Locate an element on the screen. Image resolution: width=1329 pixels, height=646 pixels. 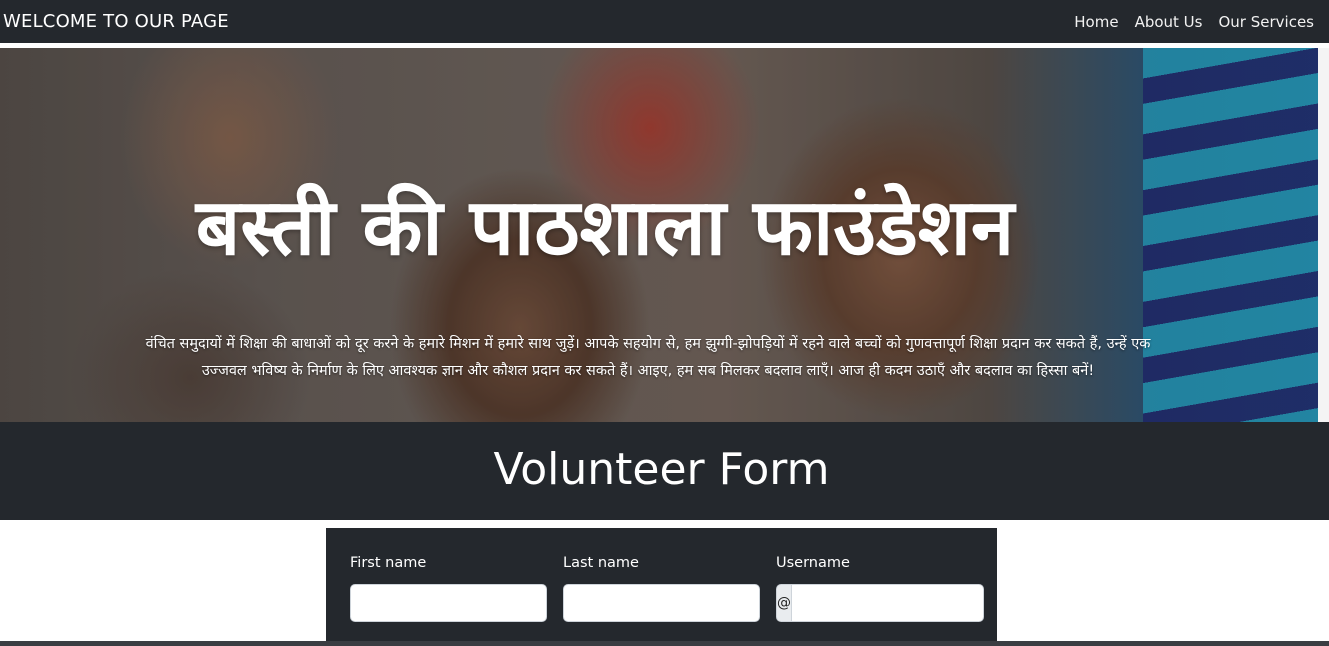
navbar-brand: WELCOME TO OUR PAGE is located at coordinates (114, 21).